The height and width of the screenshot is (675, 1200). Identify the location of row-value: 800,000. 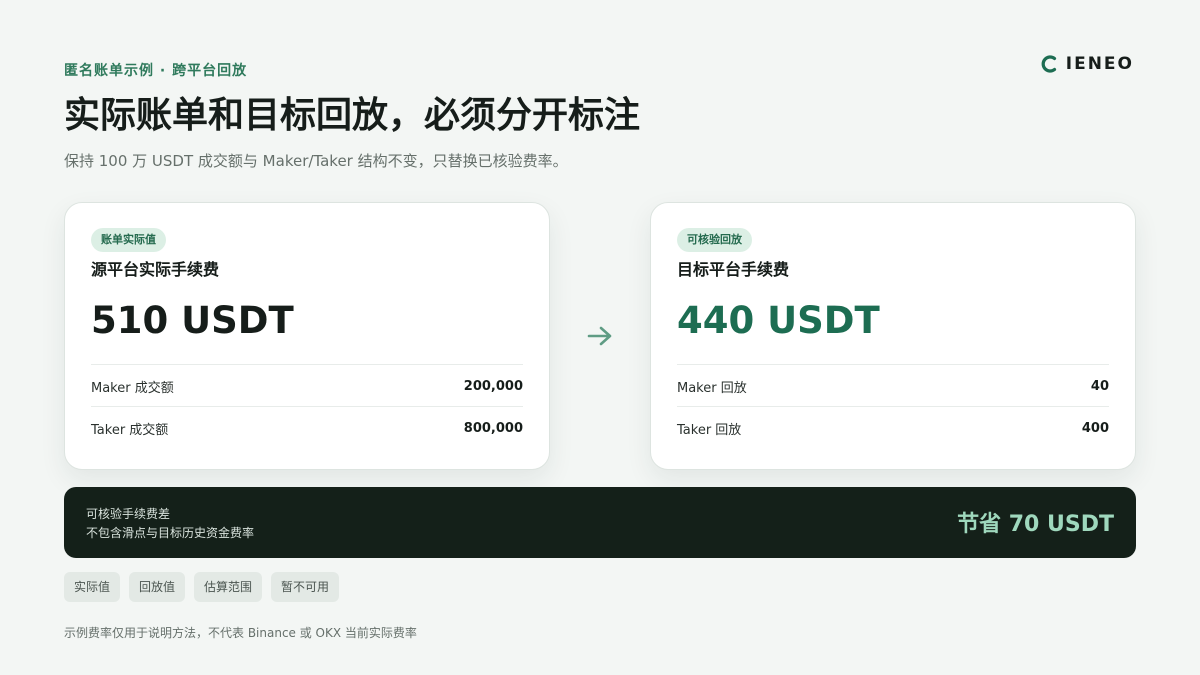
(493, 428).